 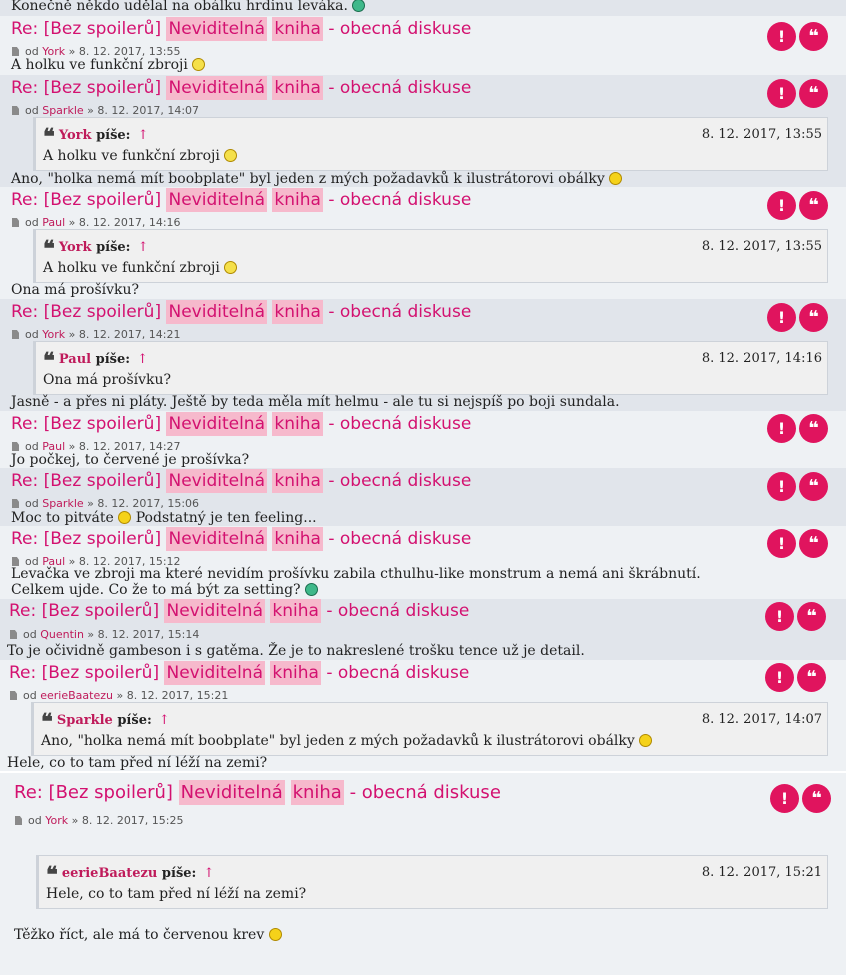 What do you see at coordinates (165, 590) in the screenshot?
I see `post-text-line2: Celkem ujde. Co že to má být za setting?` at bounding box center [165, 590].